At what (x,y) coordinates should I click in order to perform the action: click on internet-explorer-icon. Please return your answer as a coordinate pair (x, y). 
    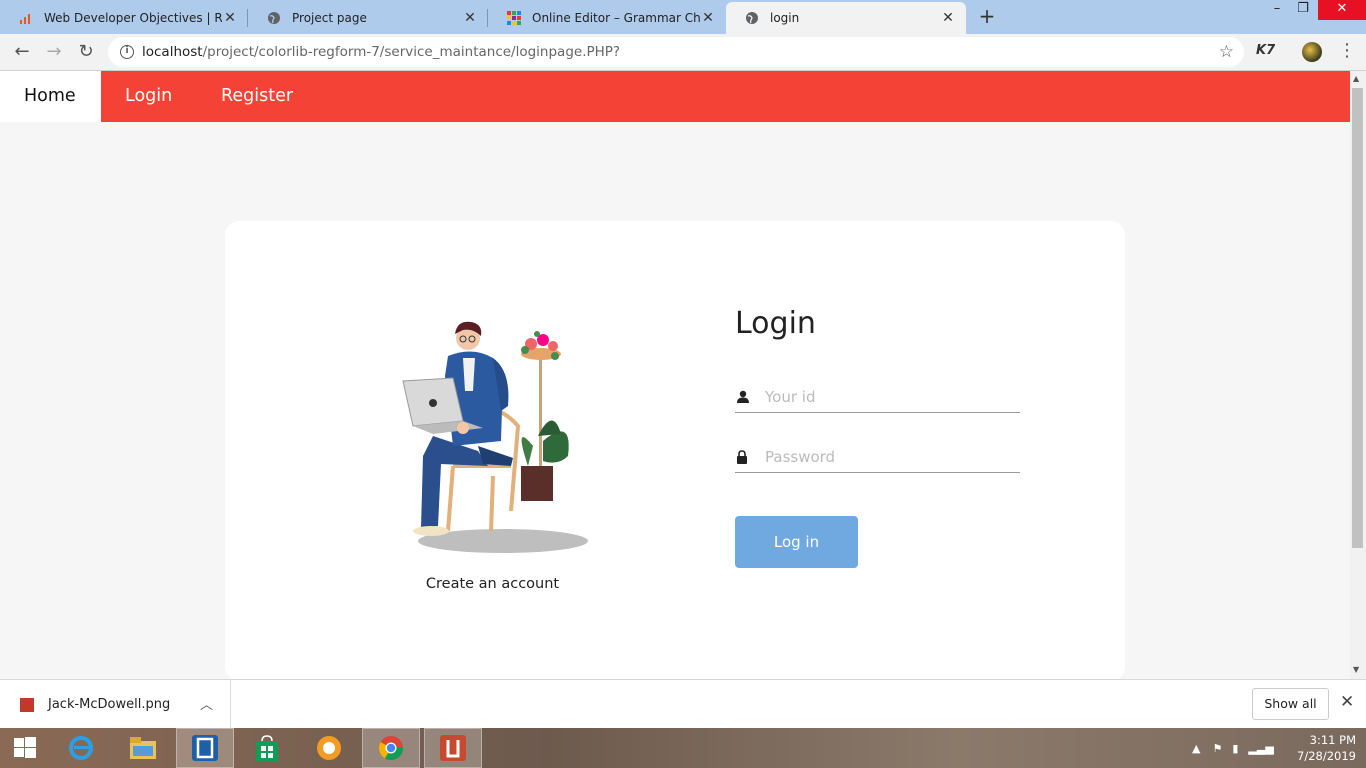
    Looking at the image, I should click on (81, 748).